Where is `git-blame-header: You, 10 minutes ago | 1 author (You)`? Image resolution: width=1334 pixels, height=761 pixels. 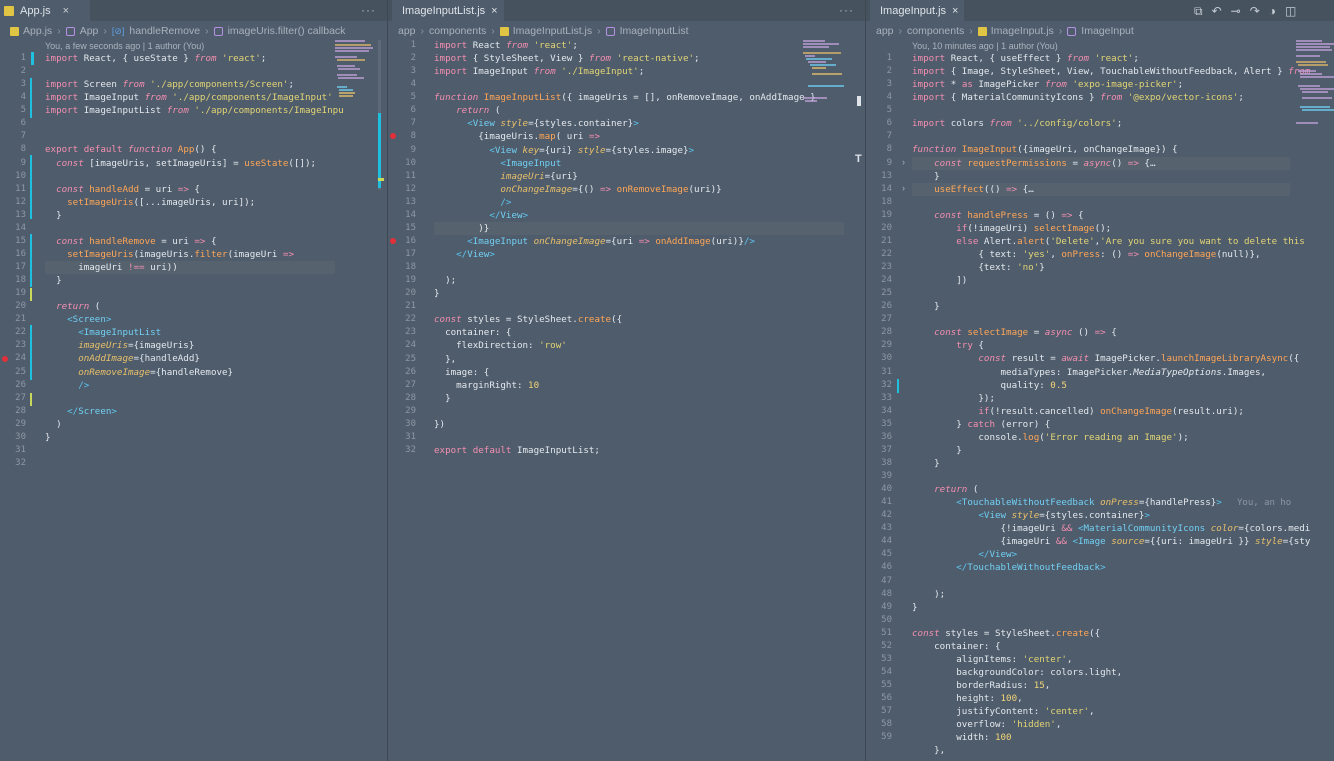 git-blame-header: You, 10 minutes ago | 1 author (You) is located at coordinates (985, 46).